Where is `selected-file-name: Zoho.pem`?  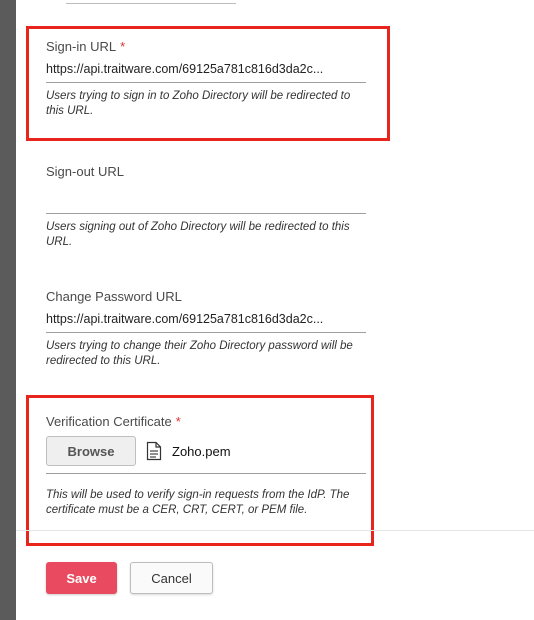
selected-file-name: Zoho.pem is located at coordinates (201, 451).